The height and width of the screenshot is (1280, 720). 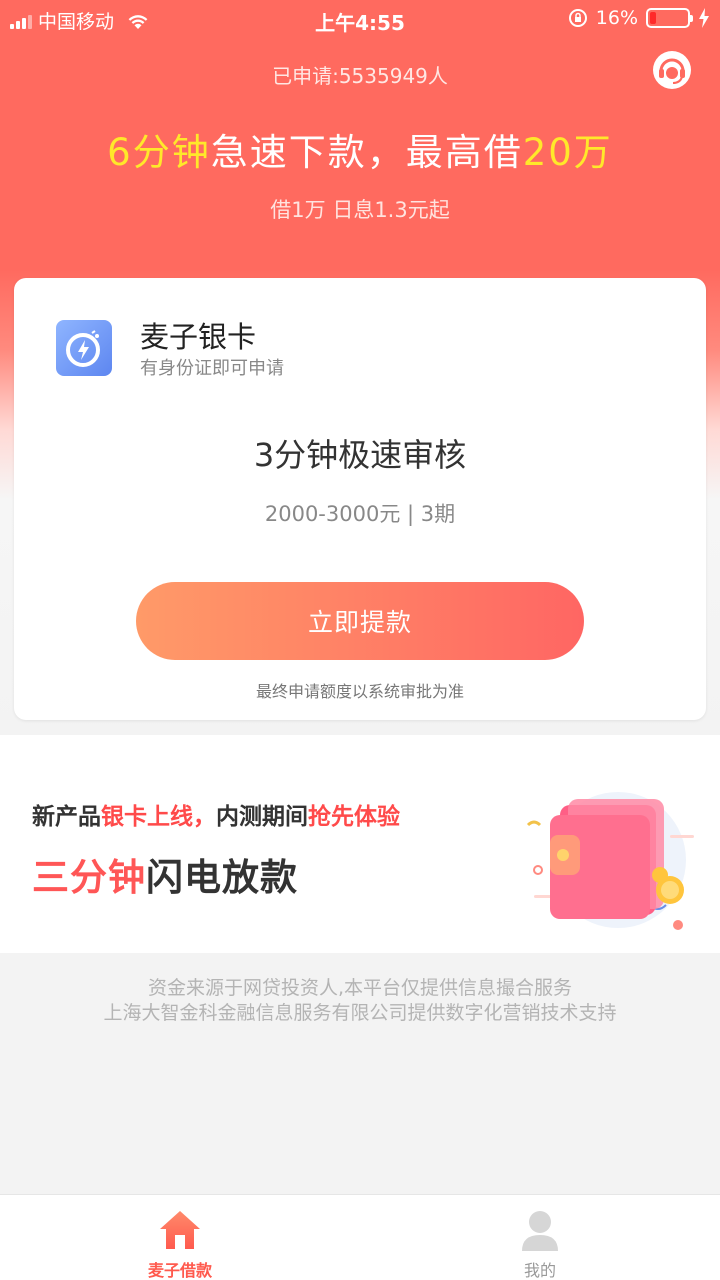 I want to click on headline-highlight-time: 6分钟, so click(x=159, y=152).